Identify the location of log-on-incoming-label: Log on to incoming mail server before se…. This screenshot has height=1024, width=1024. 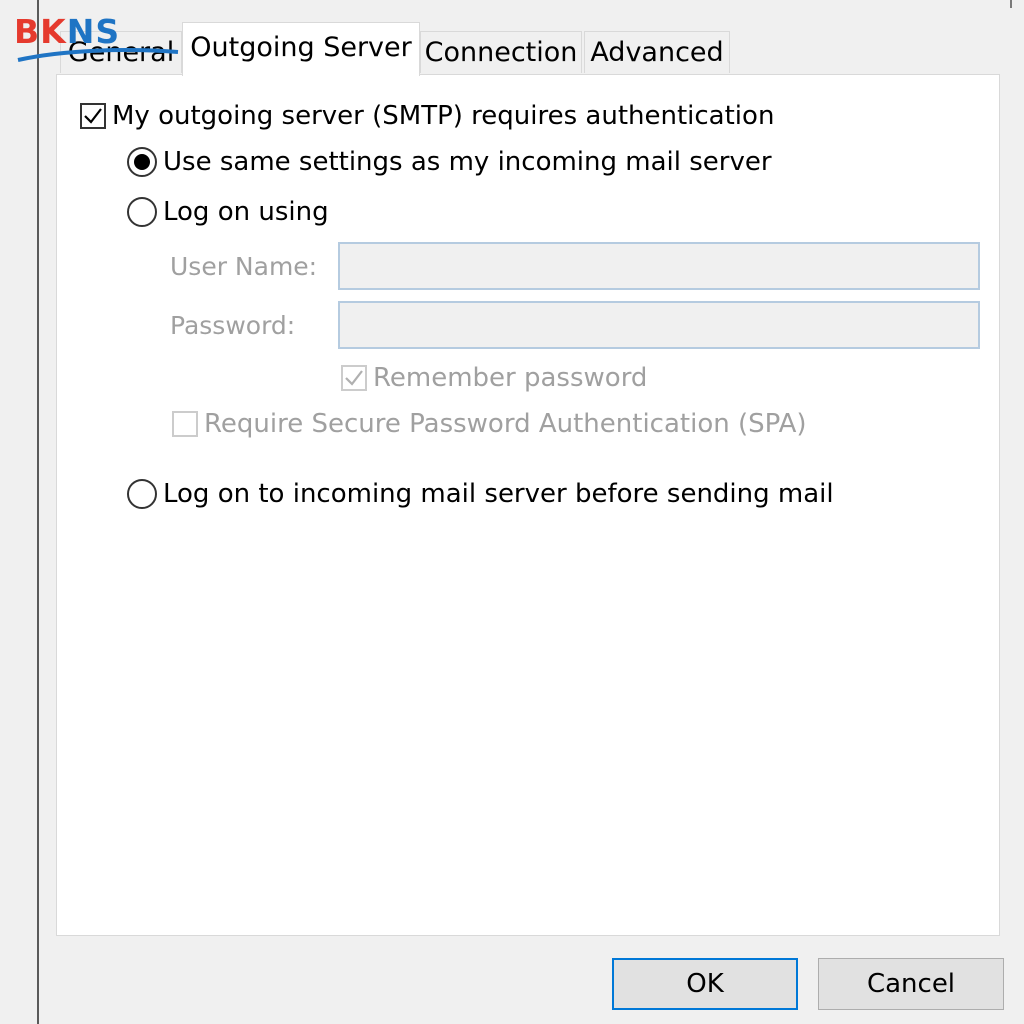
(498, 494).